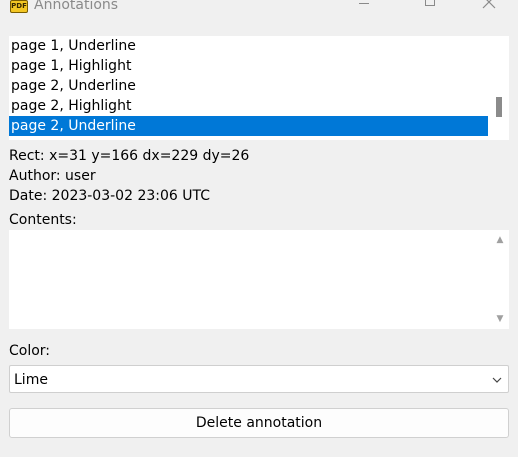 This screenshot has width=518, height=457. What do you see at coordinates (500, 319) in the screenshot?
I see `scroll-down-icon: ▼` at bounding box center [500, 319].